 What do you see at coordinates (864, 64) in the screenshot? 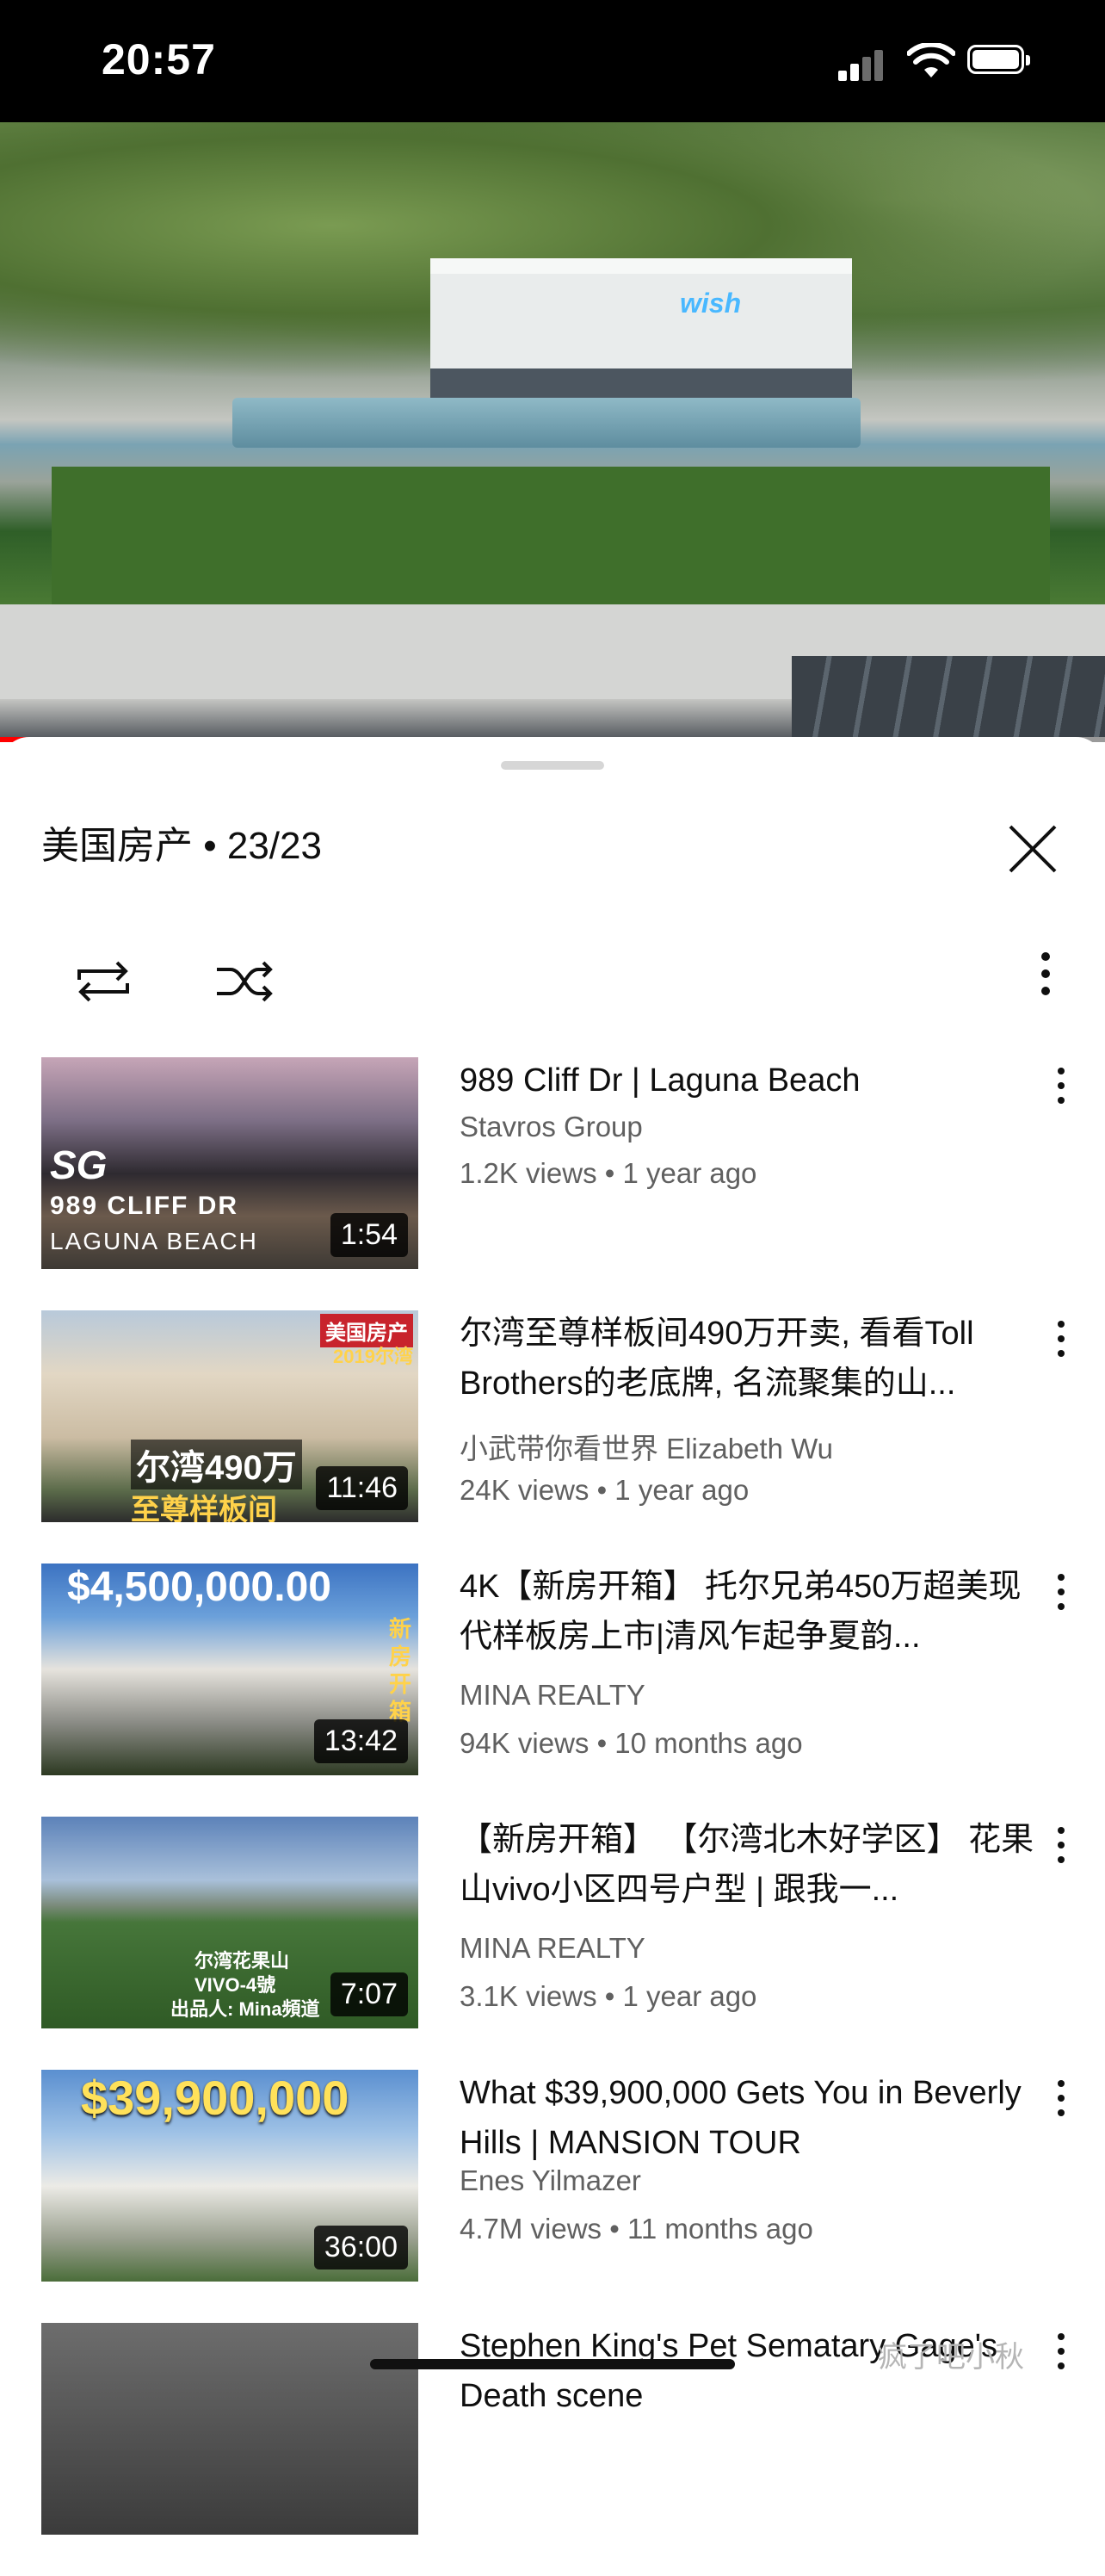
I see `cellular-signal-icon` at bounding box center [864, 64].